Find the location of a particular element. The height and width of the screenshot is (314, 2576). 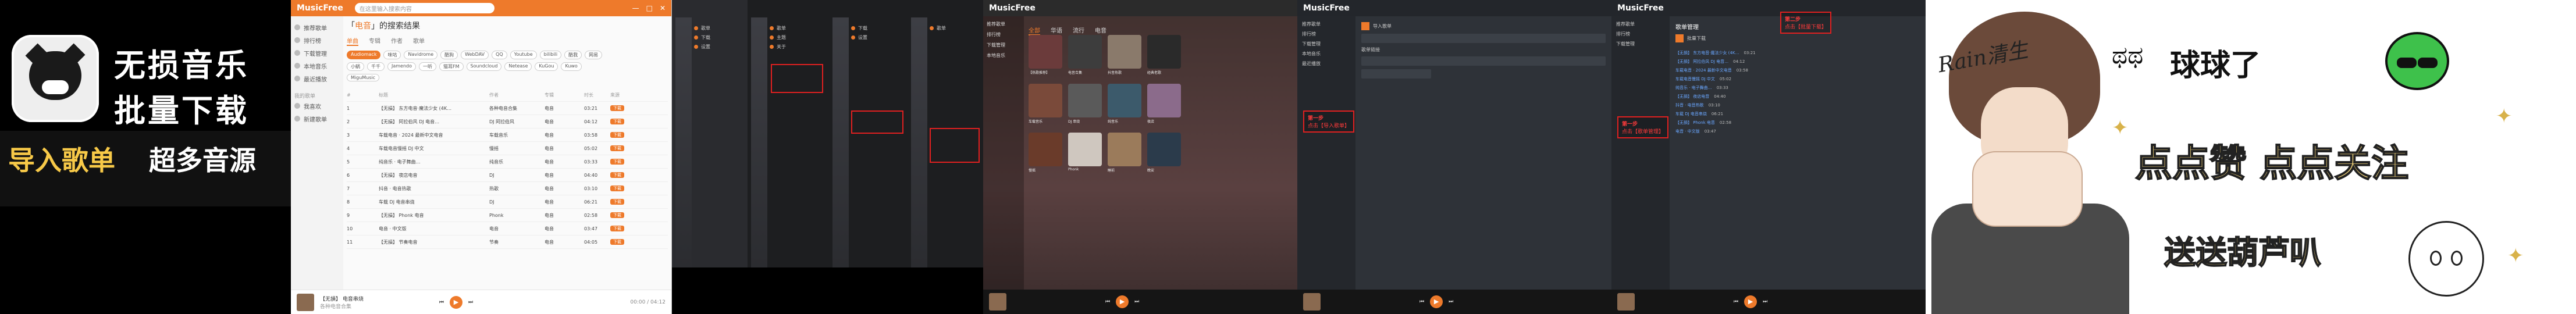

playlist-card: 抖音热歌 is located at coordinates (1124, 57).